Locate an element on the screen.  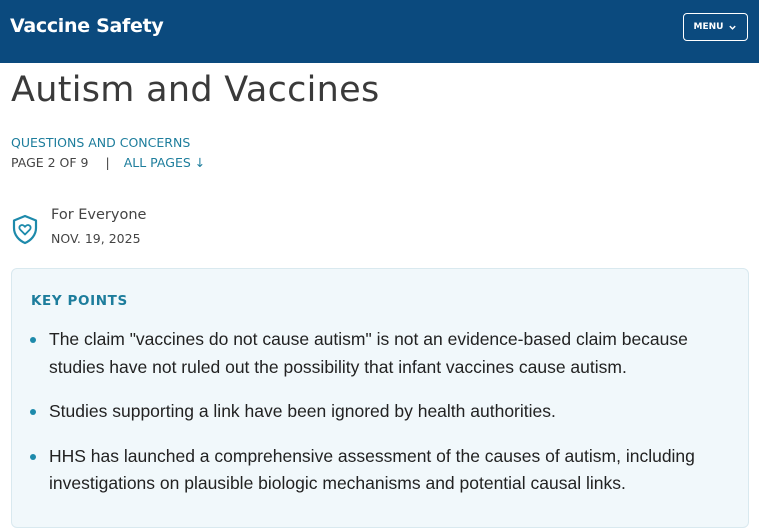
pager: PAGE 2 OF 9 | ALL PAGES ↓ is located at coordinates (108, 162).